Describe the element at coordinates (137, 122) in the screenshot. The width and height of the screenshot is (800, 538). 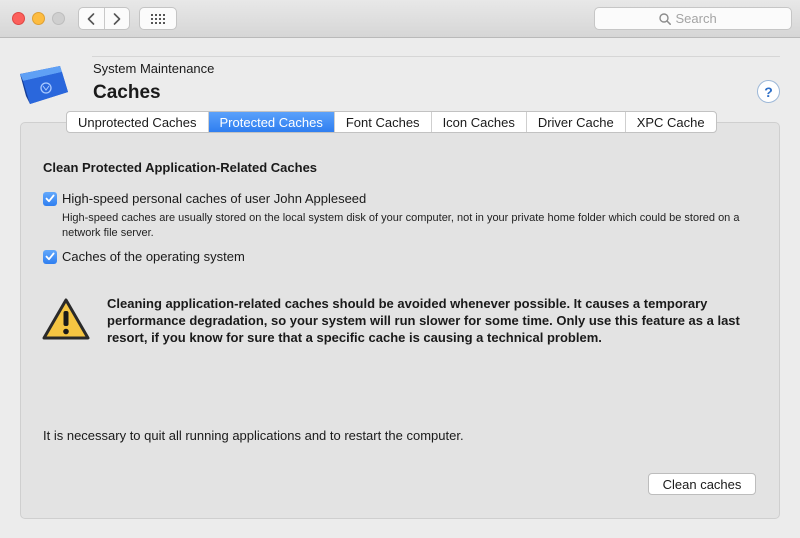
I see `tab-unprotected-caches: Unprotected Caches` at that location.